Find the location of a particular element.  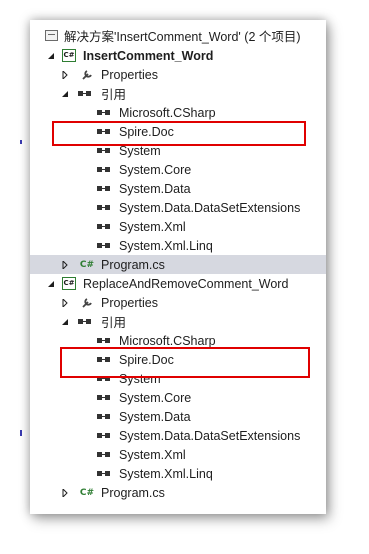

project-node-insertcomment: C# InsertComment_Word is located at coordinates (178, 55).